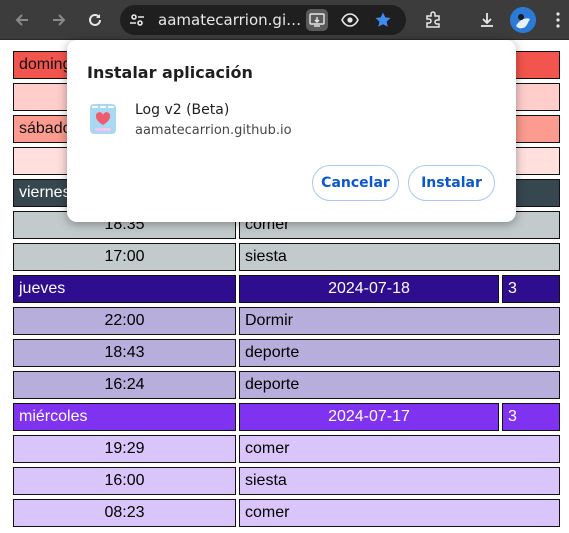 Image resolution: width=569 pixels, height=533 pixels. Describe the element at coordinates (557, 20) in the screenshot. I see `menu-icon` at that location.